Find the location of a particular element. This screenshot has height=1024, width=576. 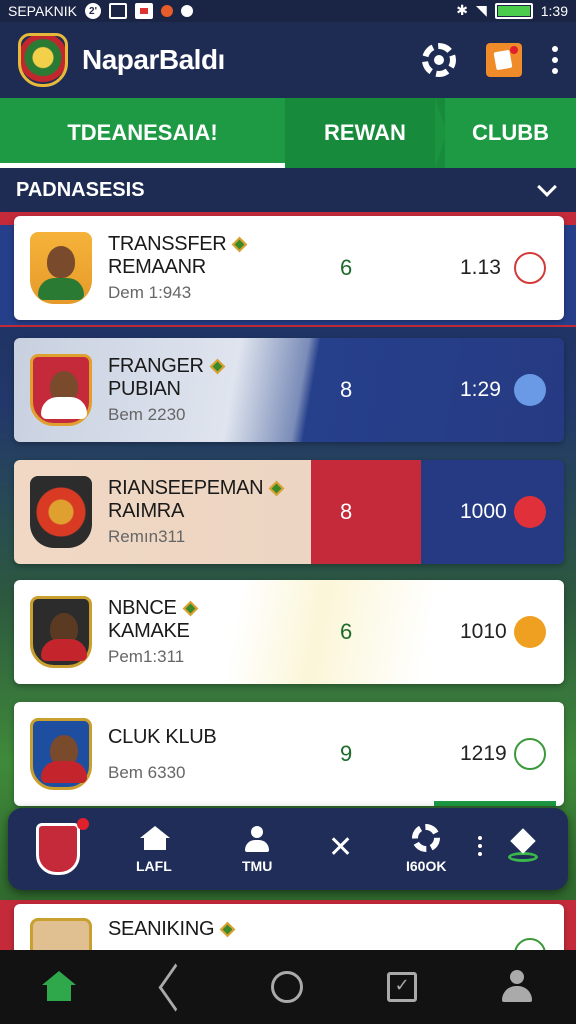

nav-team: TMU is located at coordinates (257, 850).